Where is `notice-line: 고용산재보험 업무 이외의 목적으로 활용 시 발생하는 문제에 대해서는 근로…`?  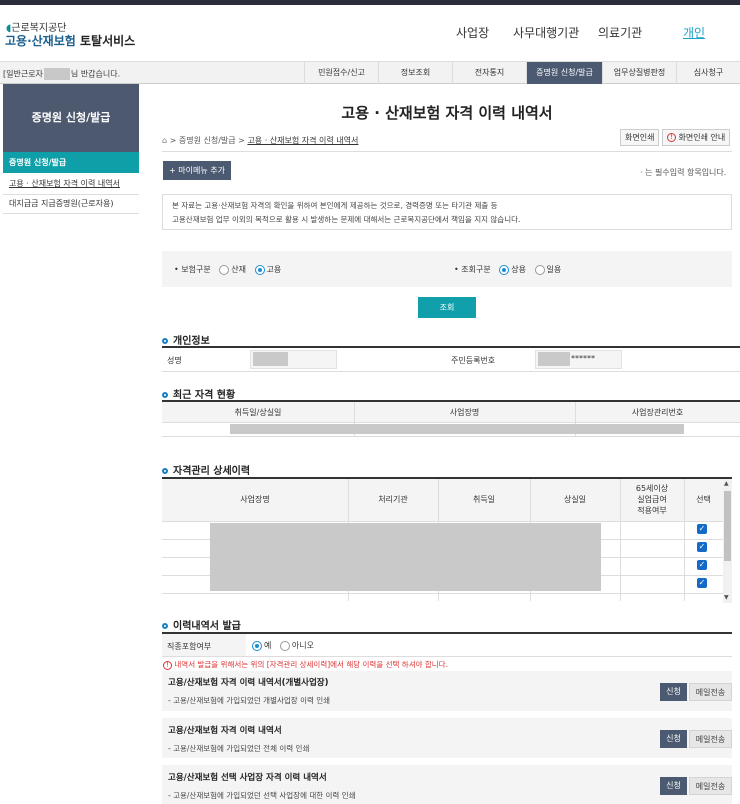 notice-line: 고용산재보험 업무 이외의 목적으로 활용 시 발생하는 문제에 대해서는 근로… is located at coordinates (346, 219).